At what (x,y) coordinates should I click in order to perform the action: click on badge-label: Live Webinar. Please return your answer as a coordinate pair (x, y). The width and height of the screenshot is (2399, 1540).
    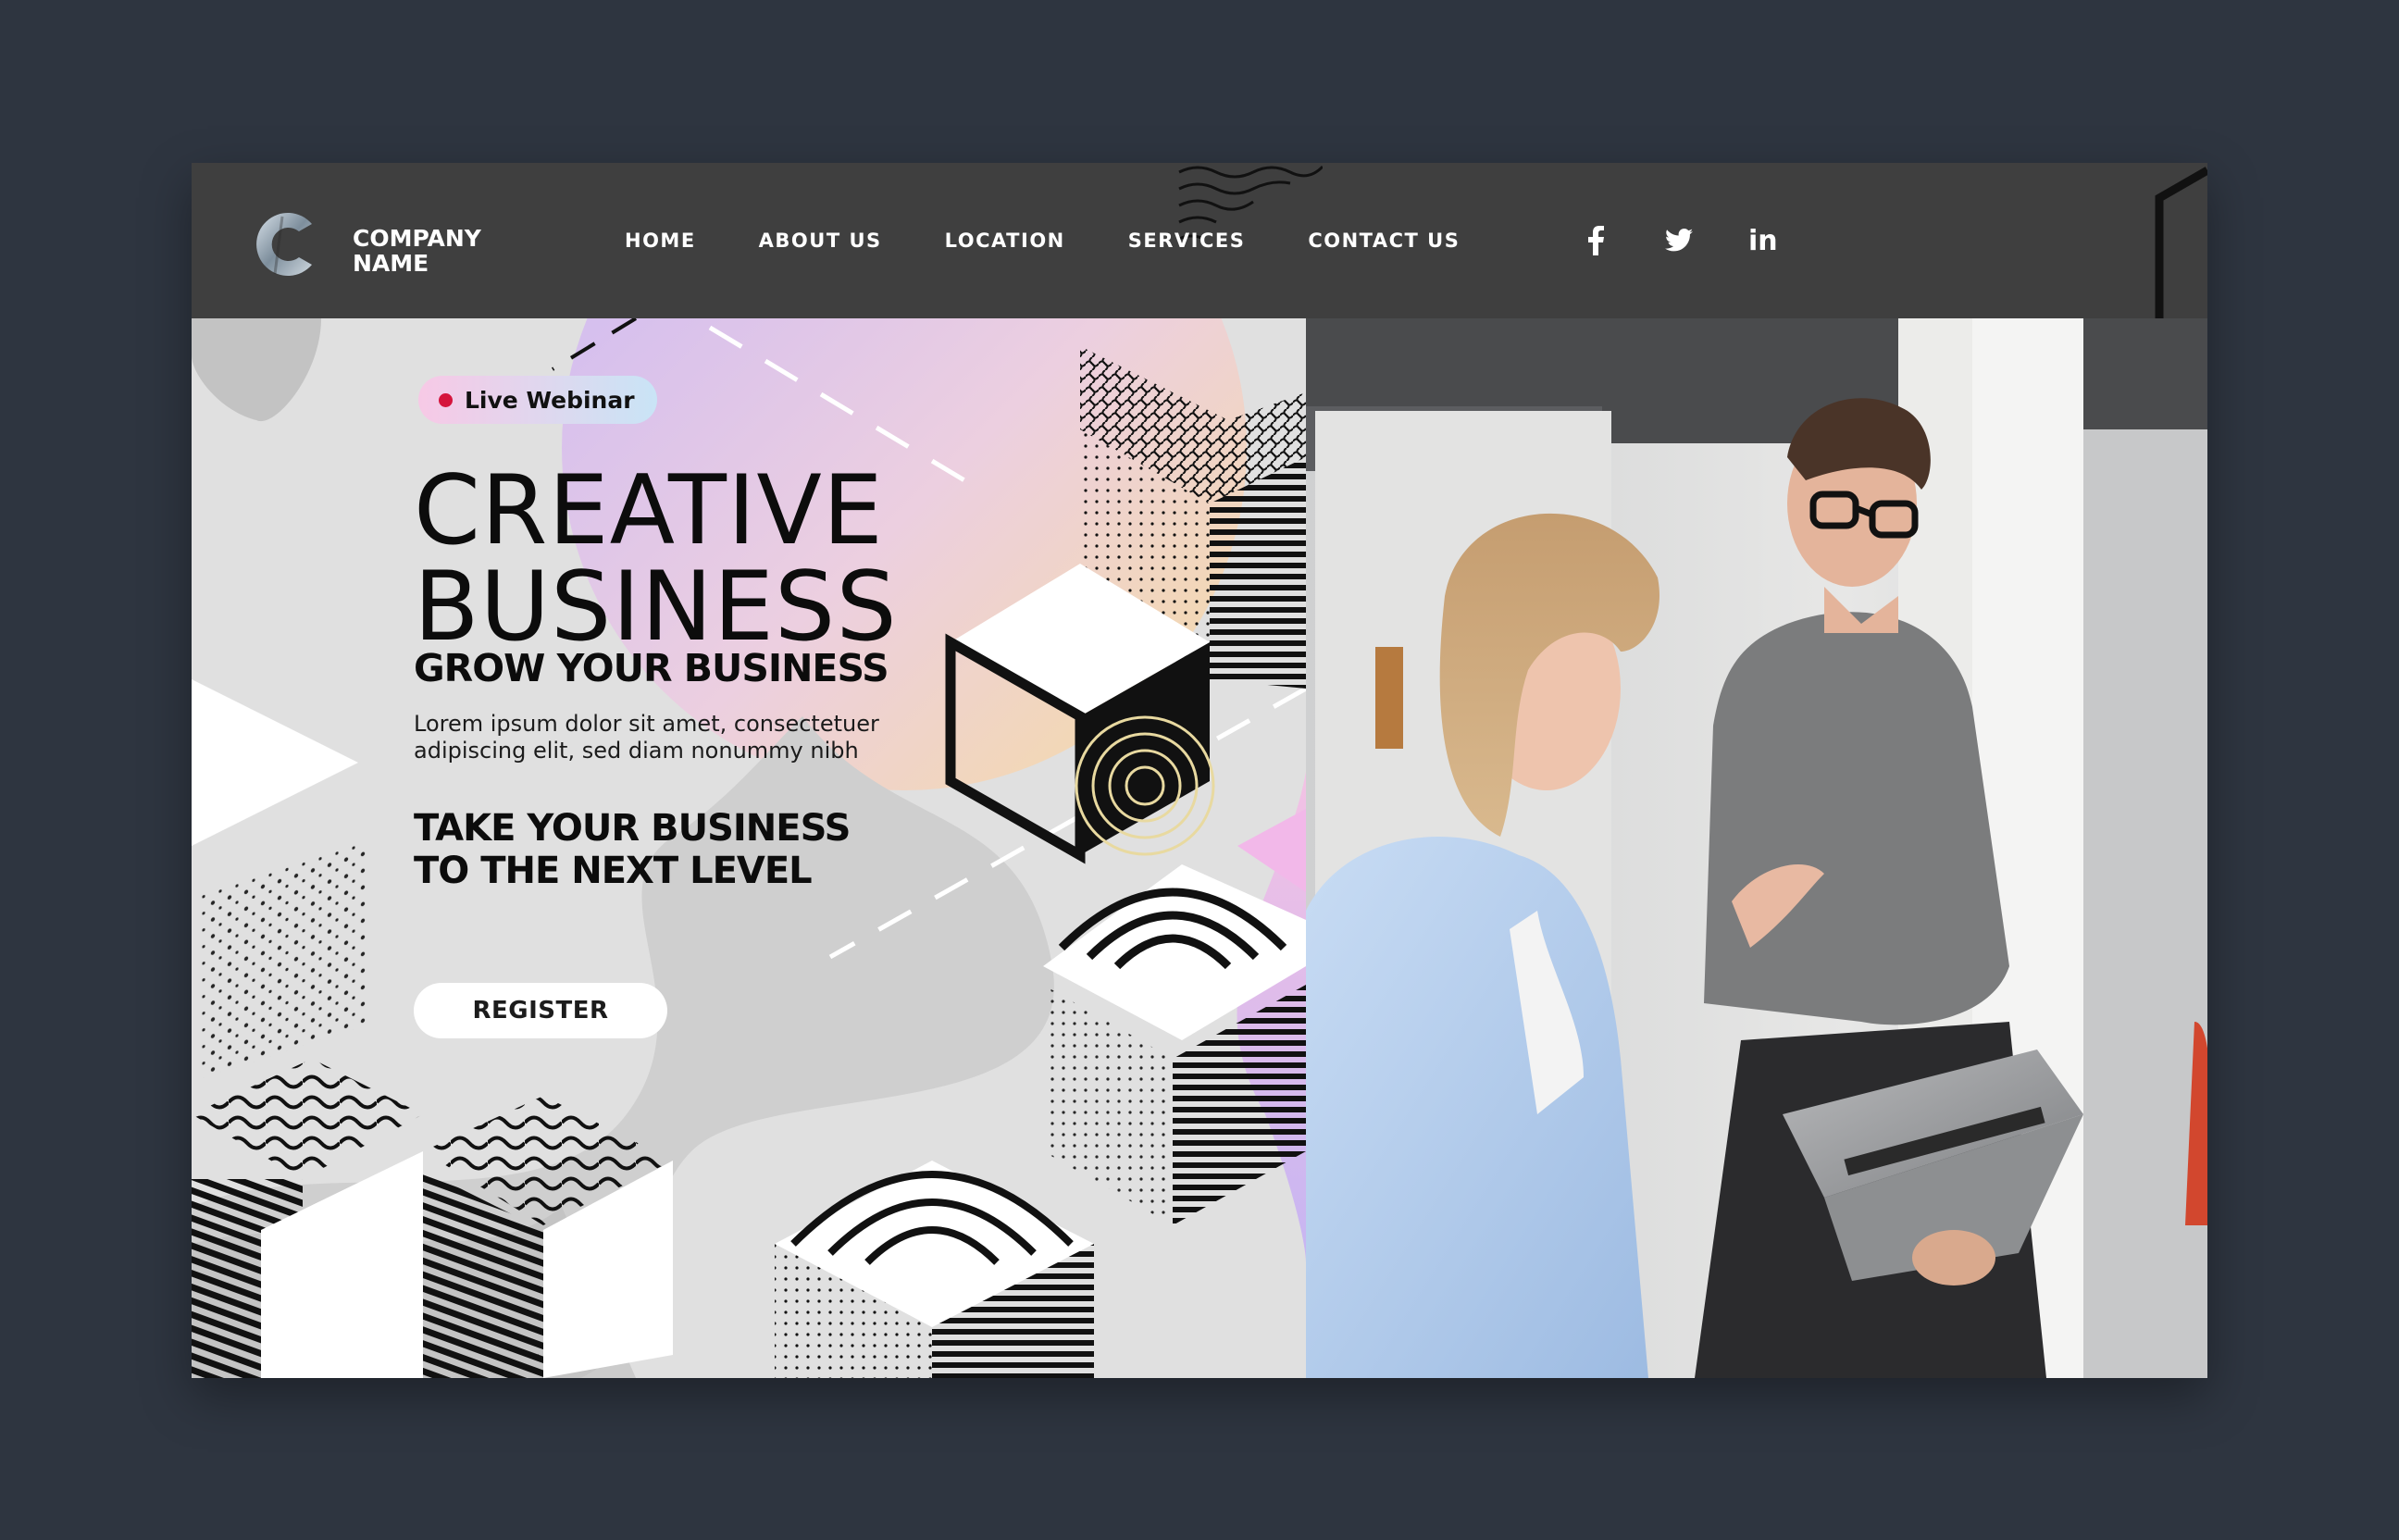
    Looking at the image, I should click on (550, 400).